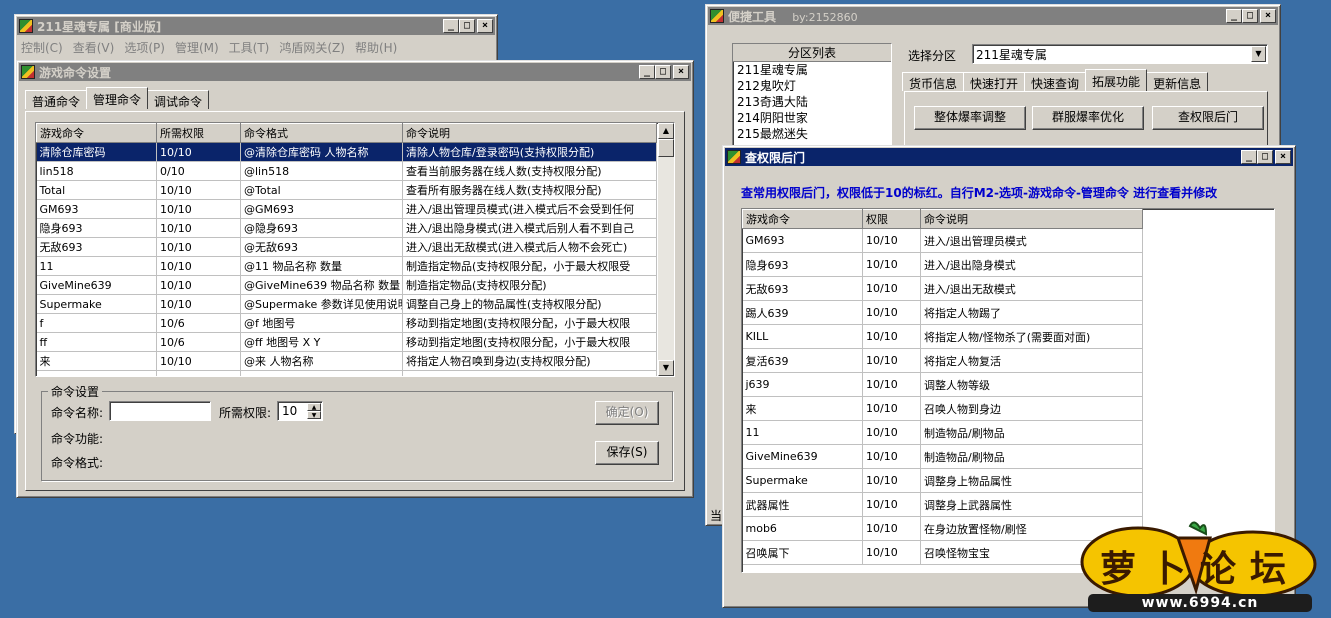 The height and width of the screenshot is (618, 1331). I want to click on list-item: 215最燃迷失, so click(812, 134).